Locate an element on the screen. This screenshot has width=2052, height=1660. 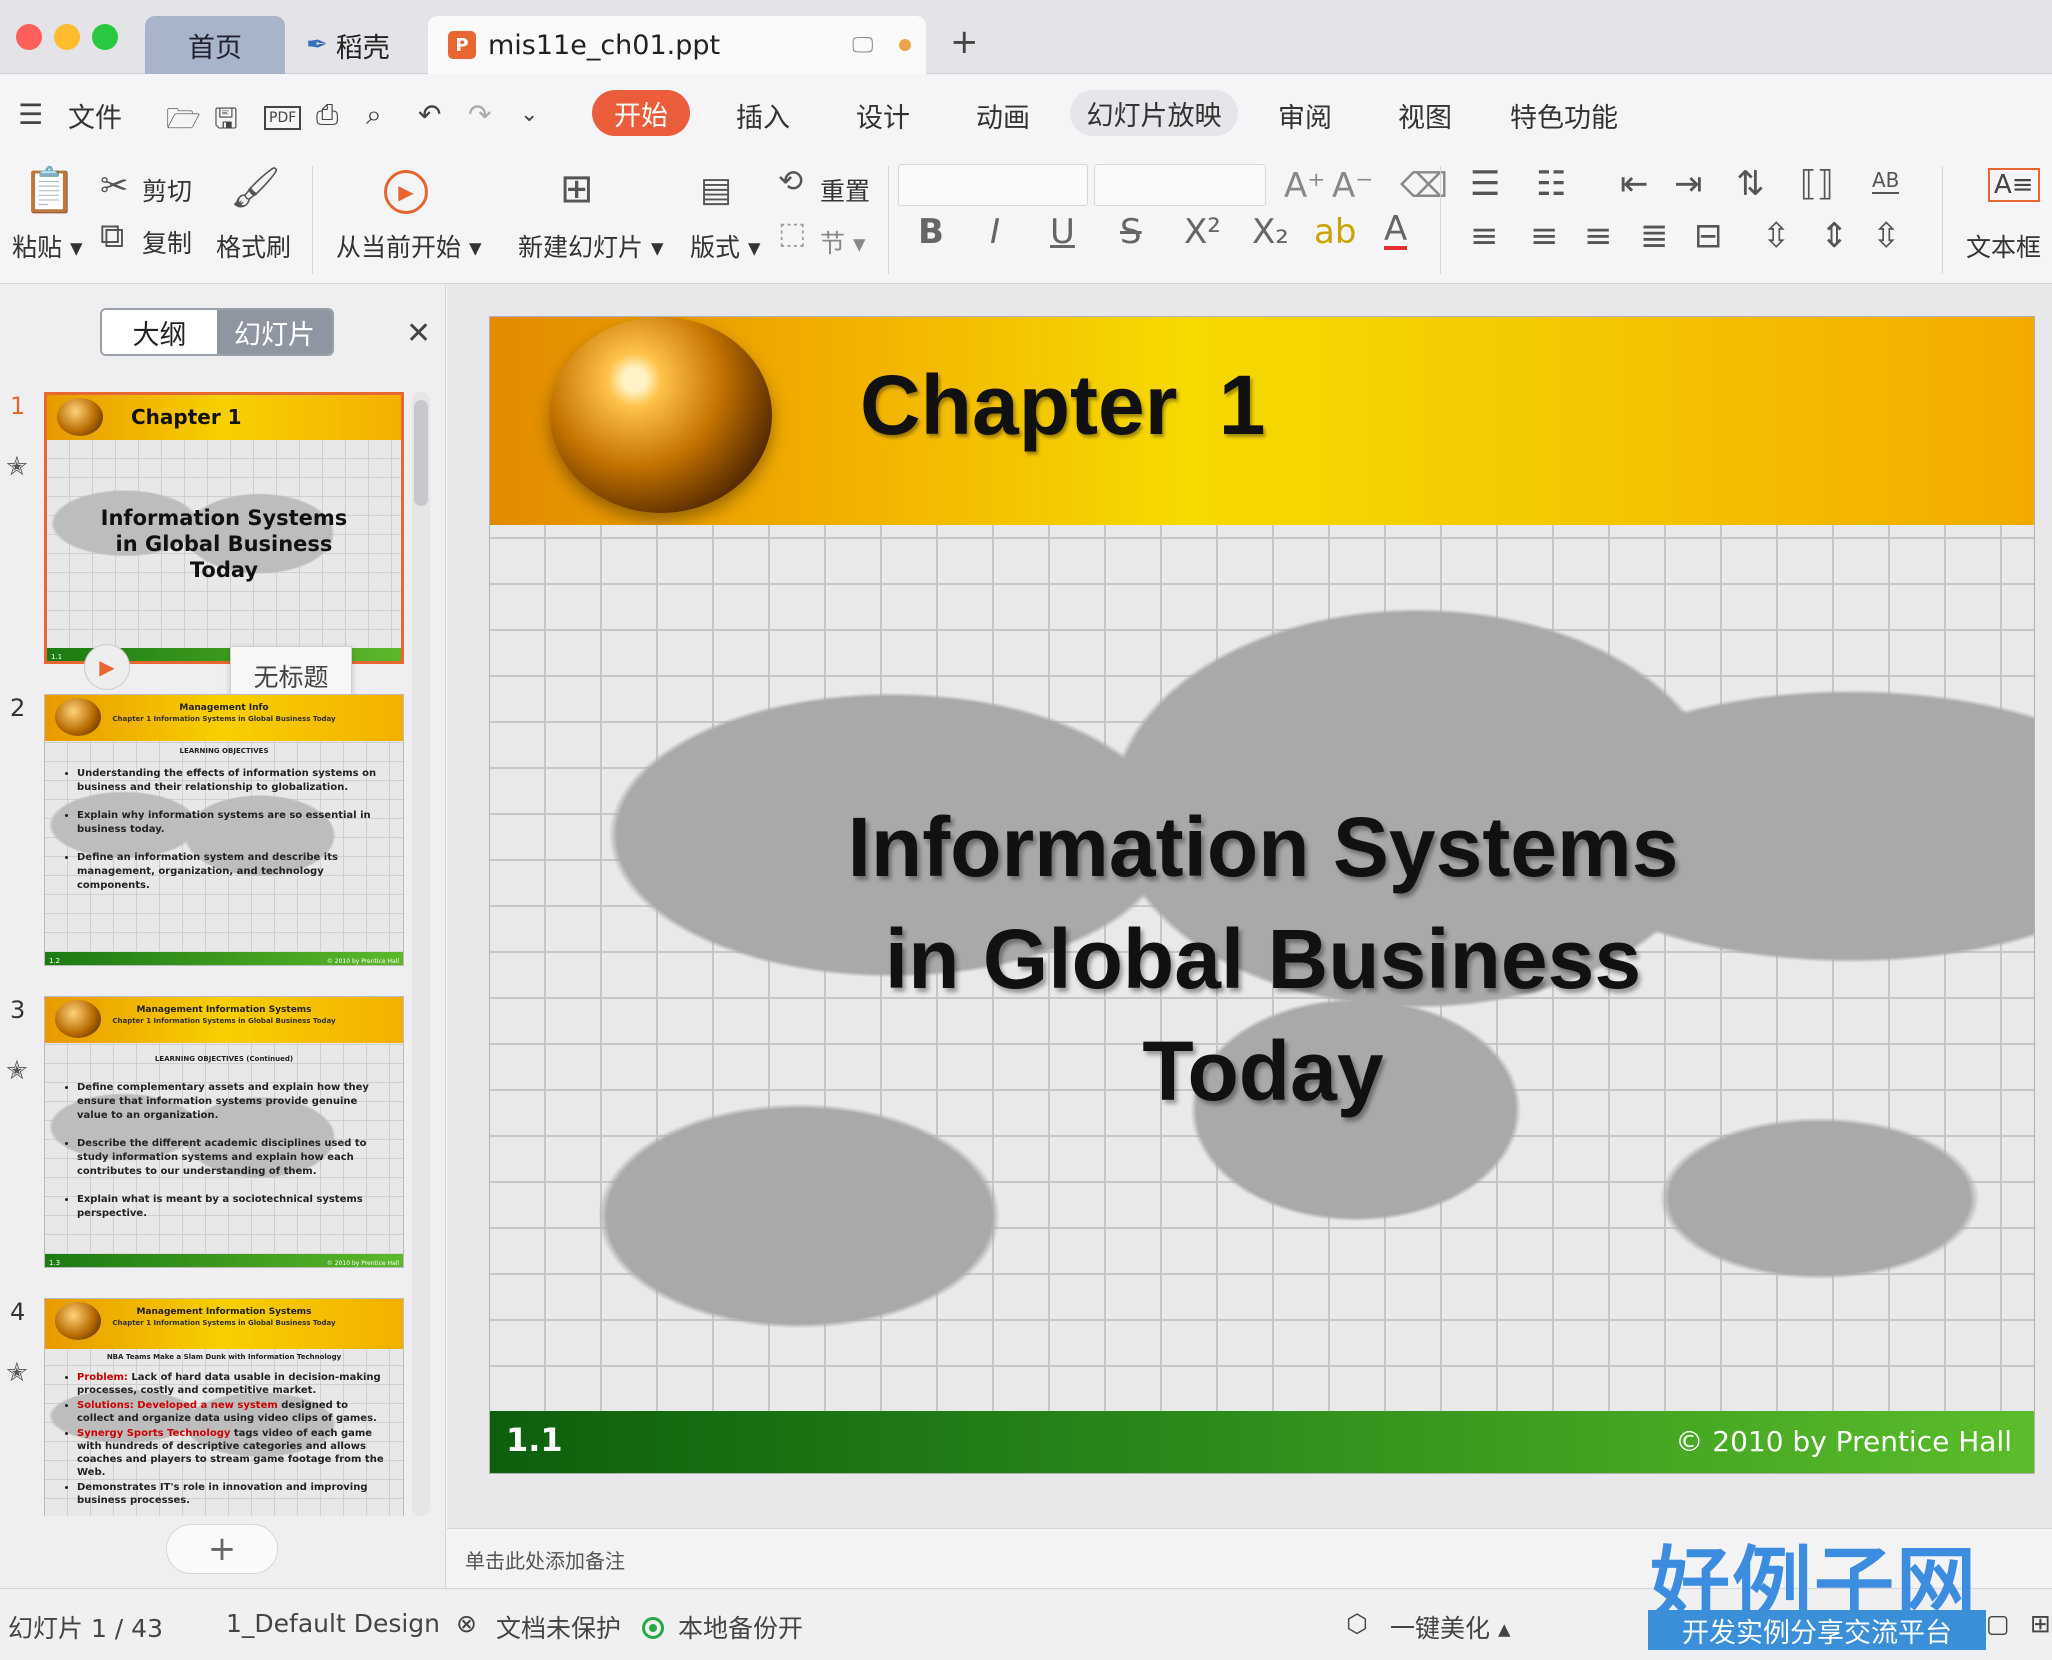
beautify-button: 一键美化 ▴ is located at coordinates (1450, 1627).